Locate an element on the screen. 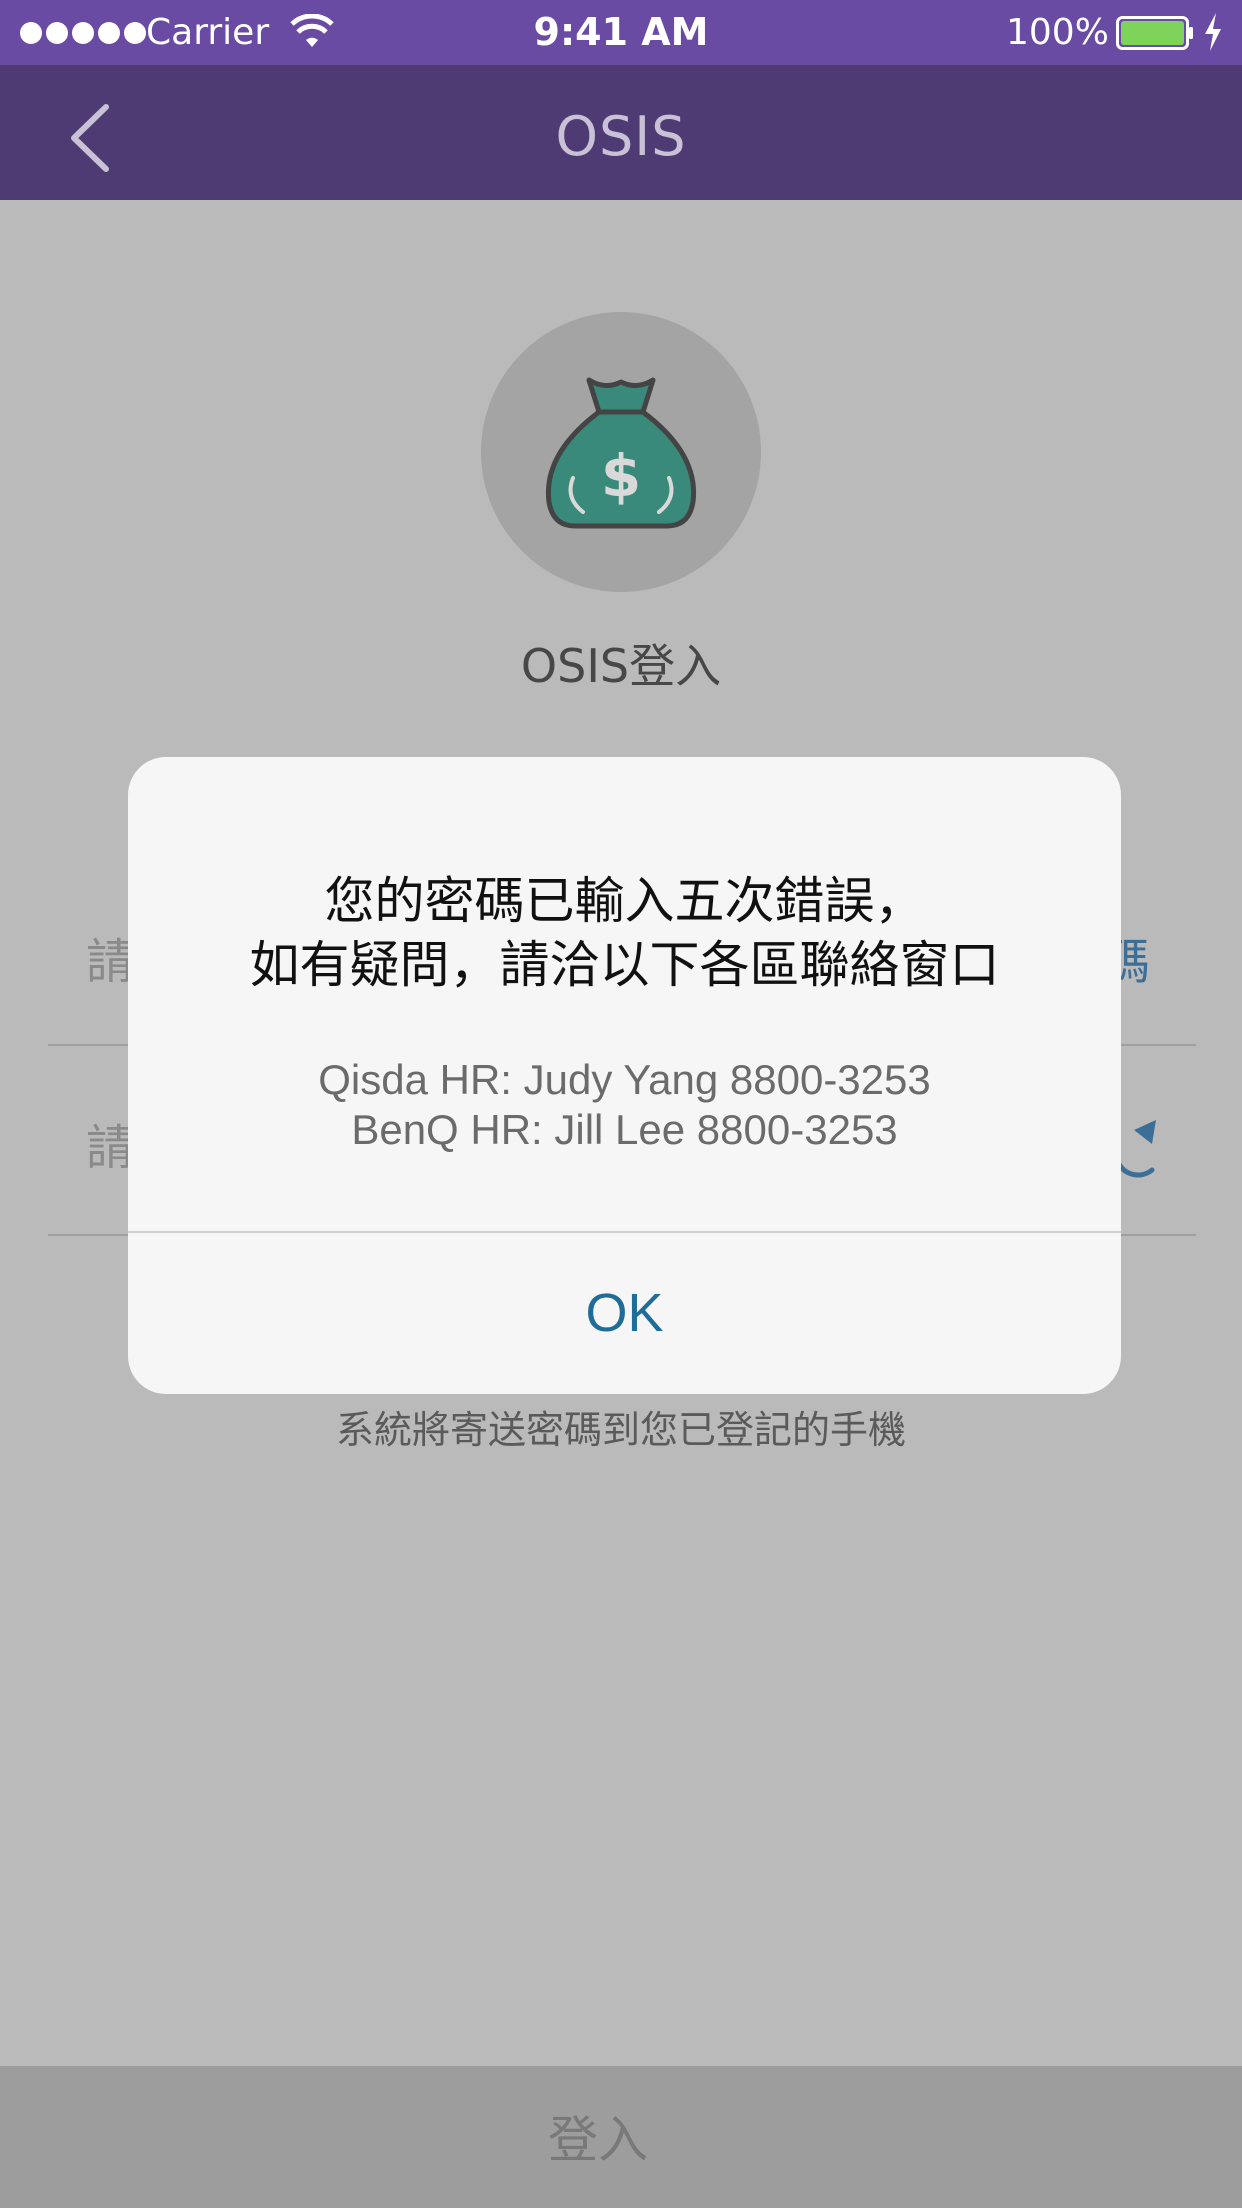 This screenshot has width=1242, height=2208. login-button: 登入 is located at coordinates (621, 2137).